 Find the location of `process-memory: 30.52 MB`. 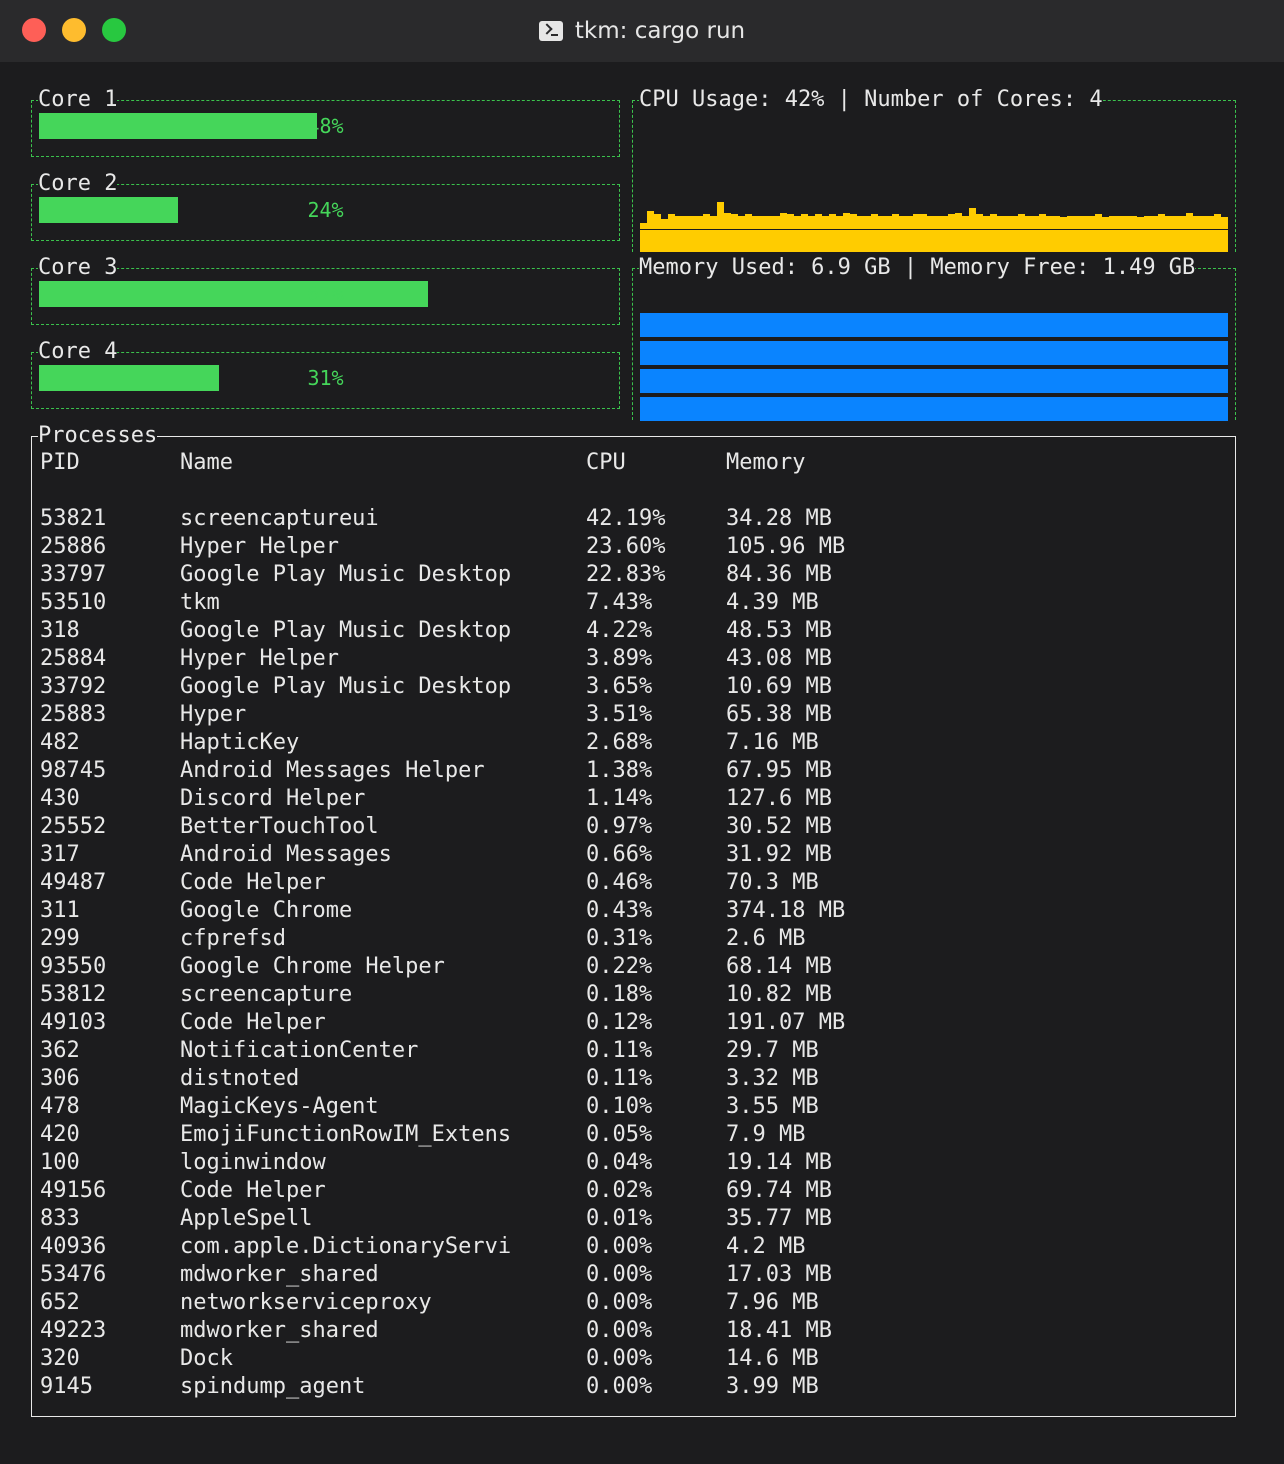

process-memory: 30.52 MB is located at coordinates (779, 826).